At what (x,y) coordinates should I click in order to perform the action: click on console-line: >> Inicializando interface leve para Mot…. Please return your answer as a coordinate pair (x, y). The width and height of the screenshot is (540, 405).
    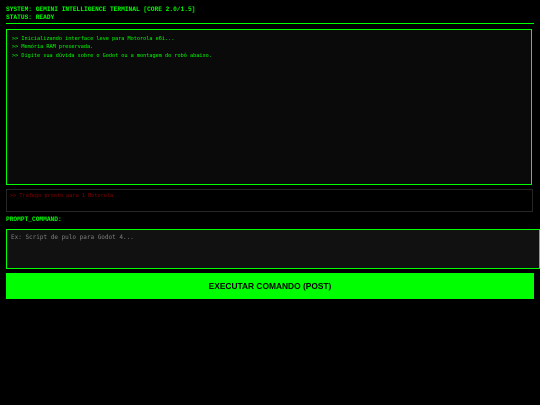
    Looking at the image, I should click on (93, 39).